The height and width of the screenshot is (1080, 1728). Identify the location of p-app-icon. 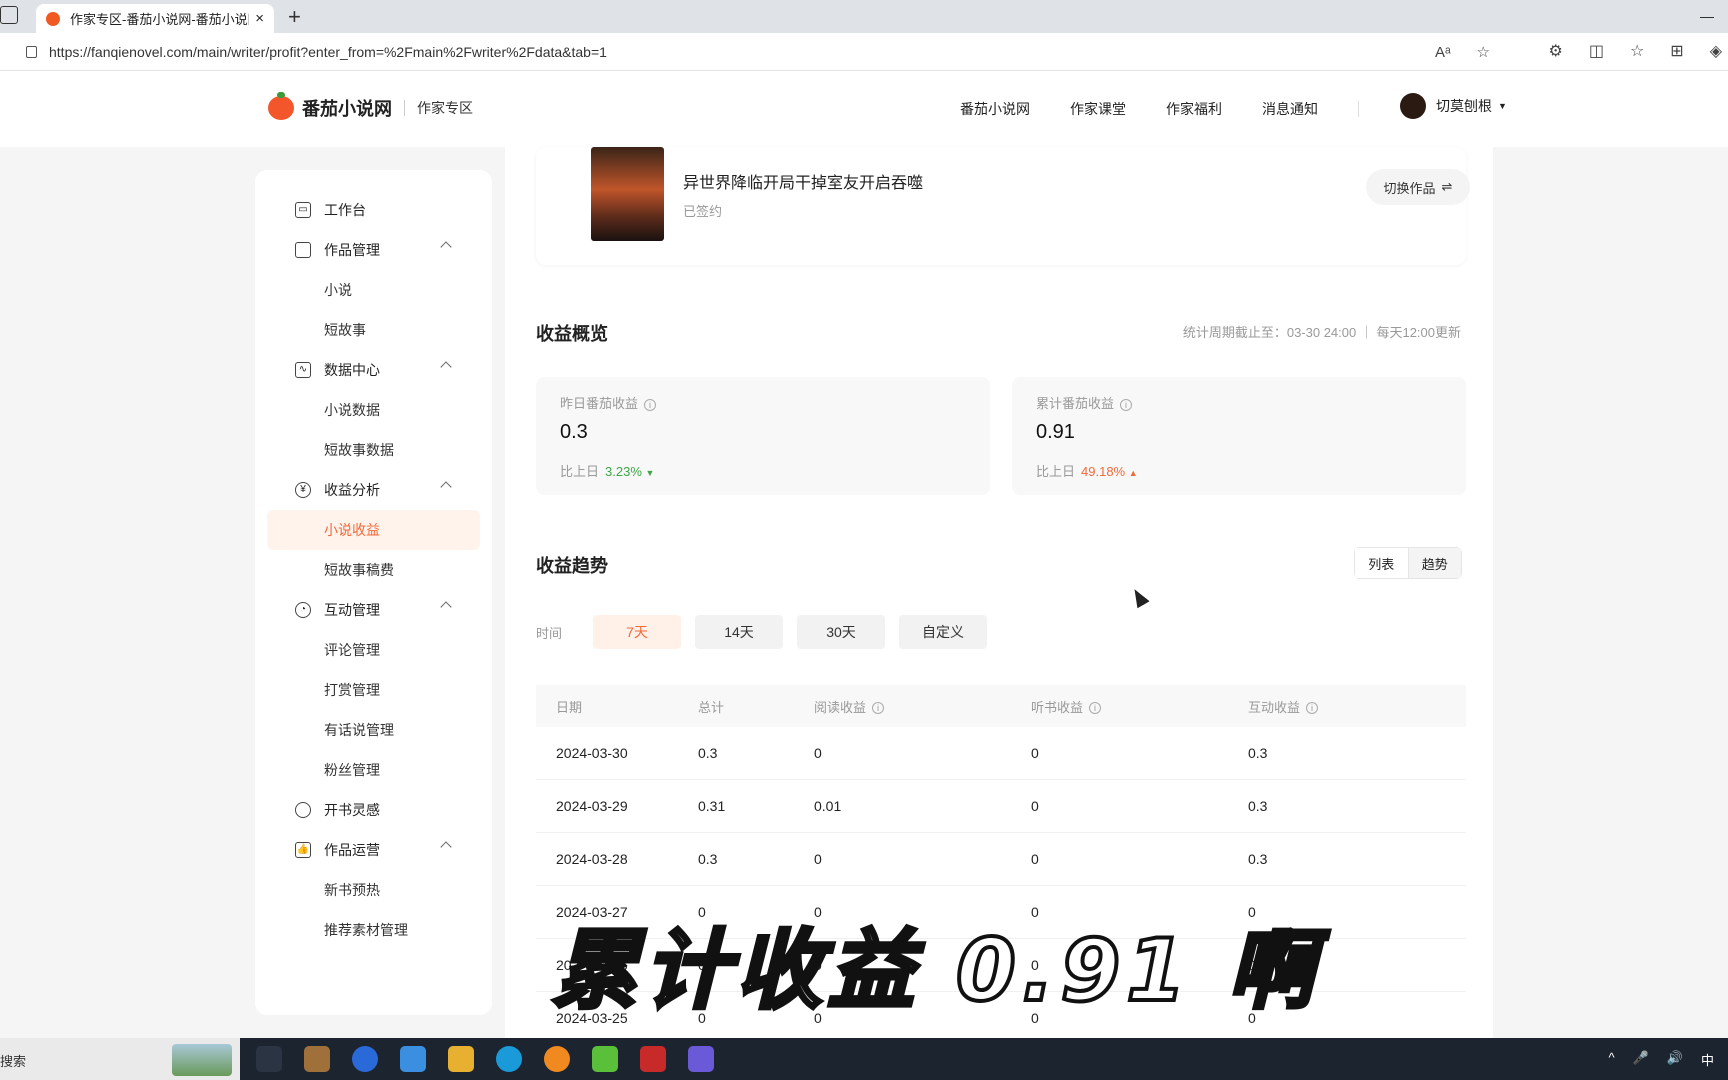
(365, 1059).